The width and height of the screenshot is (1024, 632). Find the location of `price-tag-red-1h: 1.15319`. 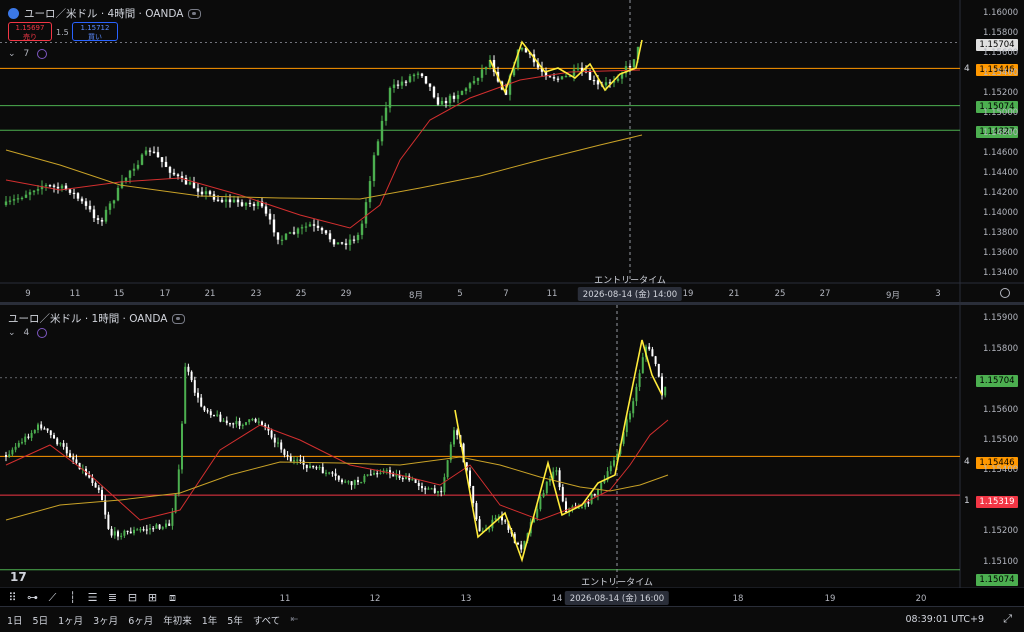

price-tag-red-1h: 1.15319 is located at coordinates (997, 502).